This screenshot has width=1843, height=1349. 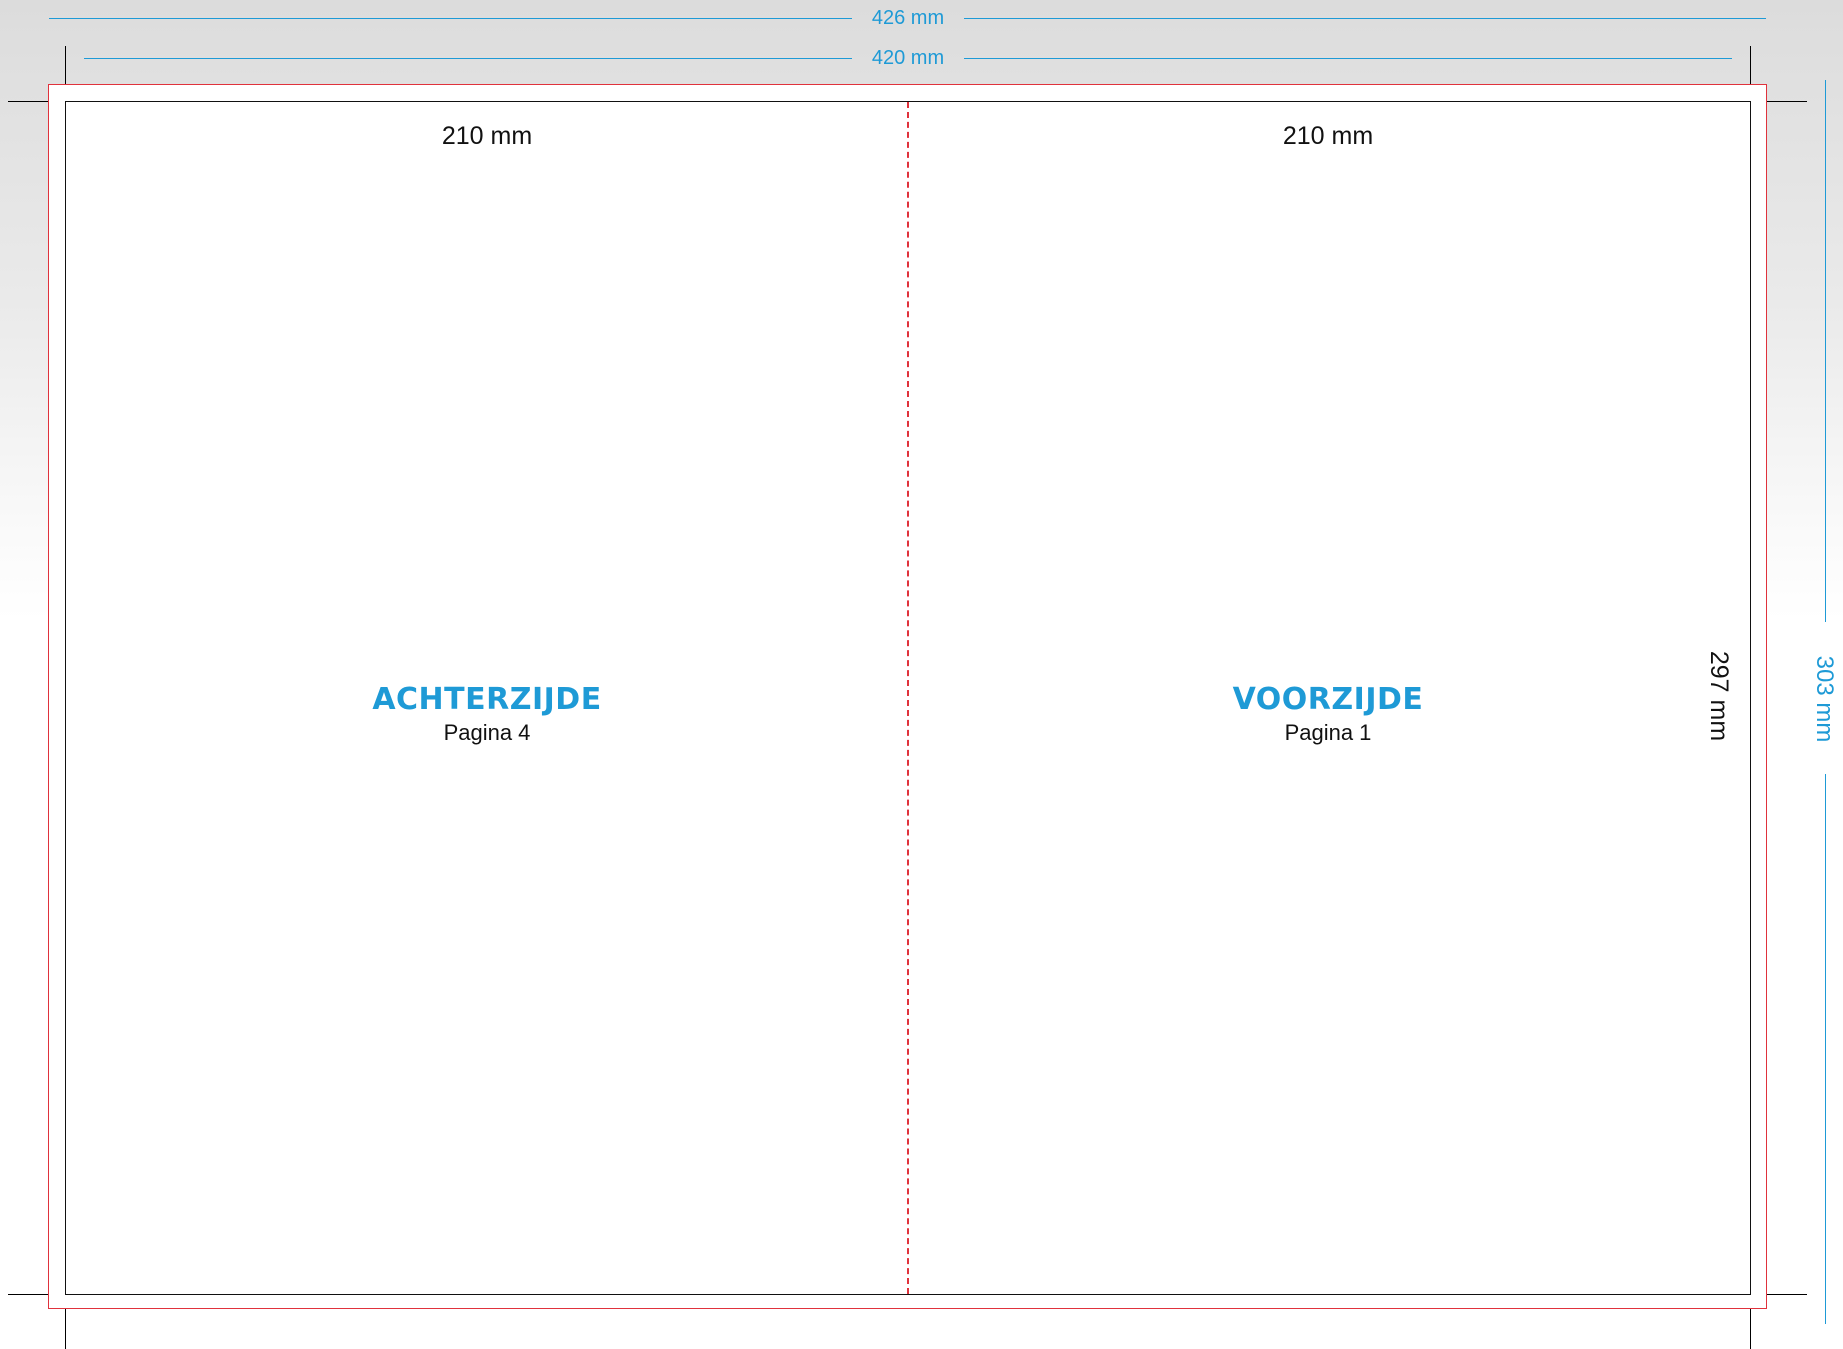 What do you see at coordinates (908, 18) in the screenshot?
I see `bleed-width-label: 426 mm` at bounding box center [908, 18].